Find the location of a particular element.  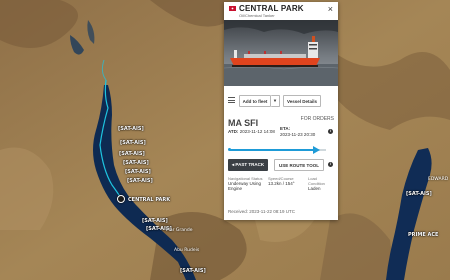

vessel-name: CENTRAL PARK is located at coordinates (271, 8).